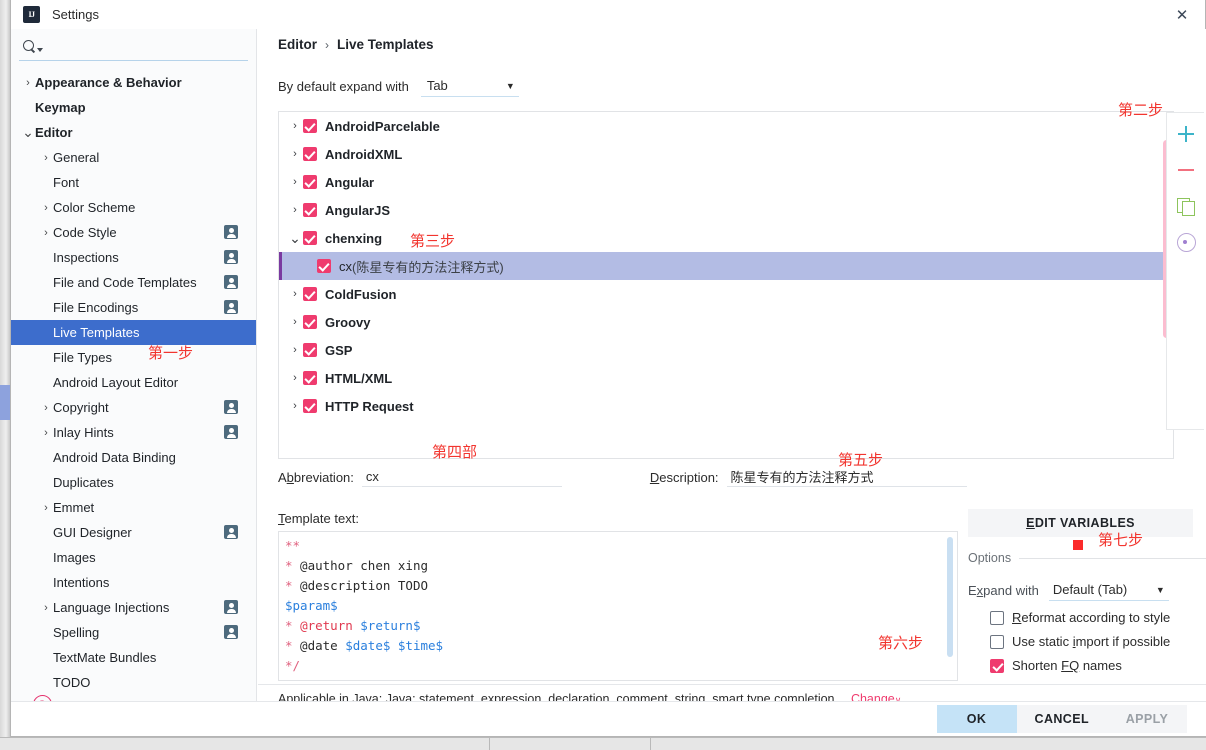 The height and width of the screenshot is (750, 1206). What do you see at coordinates (324, 266) in the screenshot?
I see `template-item-checkbox` at bounding box center [324, 266].